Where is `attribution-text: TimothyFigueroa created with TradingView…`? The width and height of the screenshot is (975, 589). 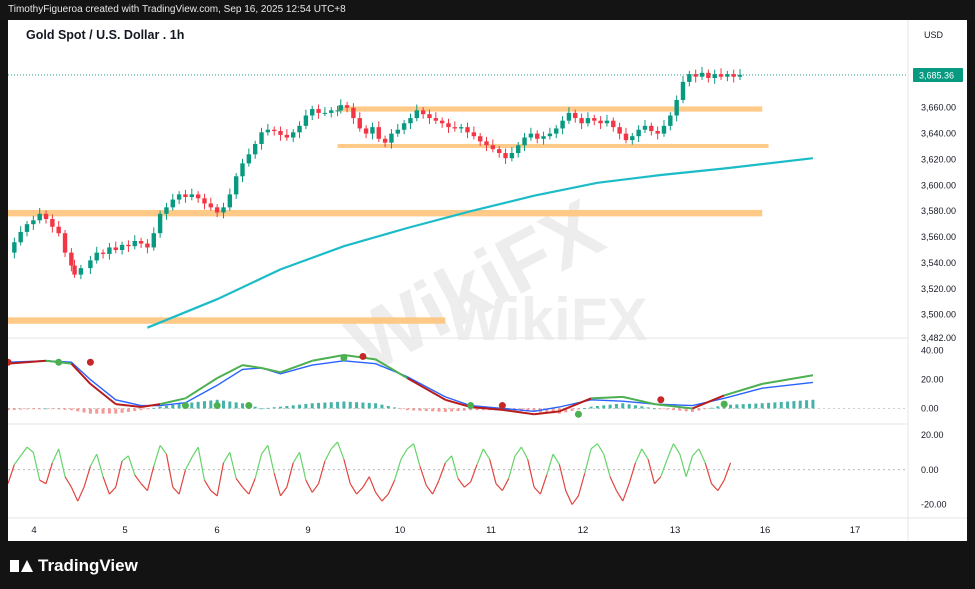 attribution-text: TimothyFigueroa created with TradingView… is located at coordinates (177, 9).